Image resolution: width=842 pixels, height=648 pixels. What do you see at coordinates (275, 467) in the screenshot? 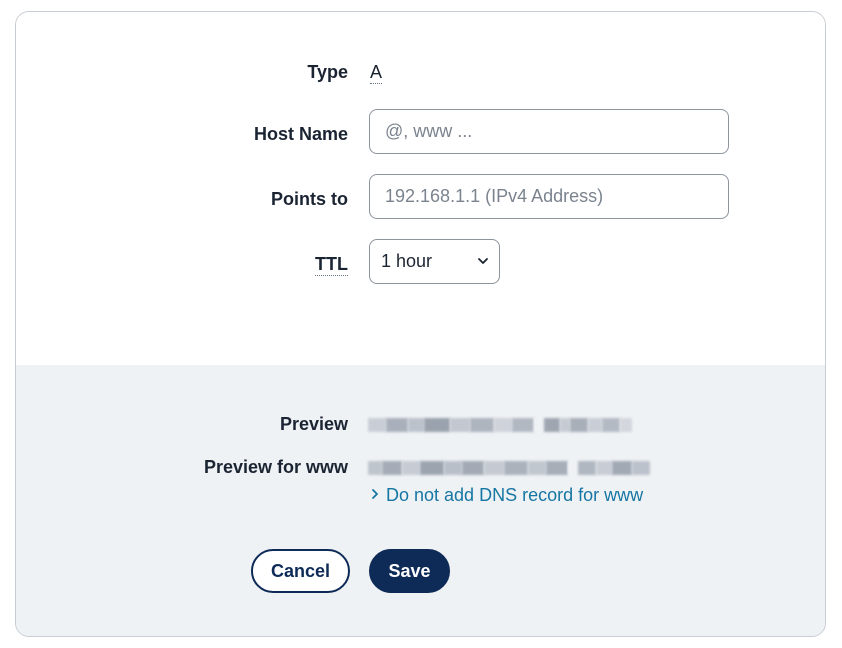
I see `preview-www-label: Preview for www` at bounding box center [275, 467].